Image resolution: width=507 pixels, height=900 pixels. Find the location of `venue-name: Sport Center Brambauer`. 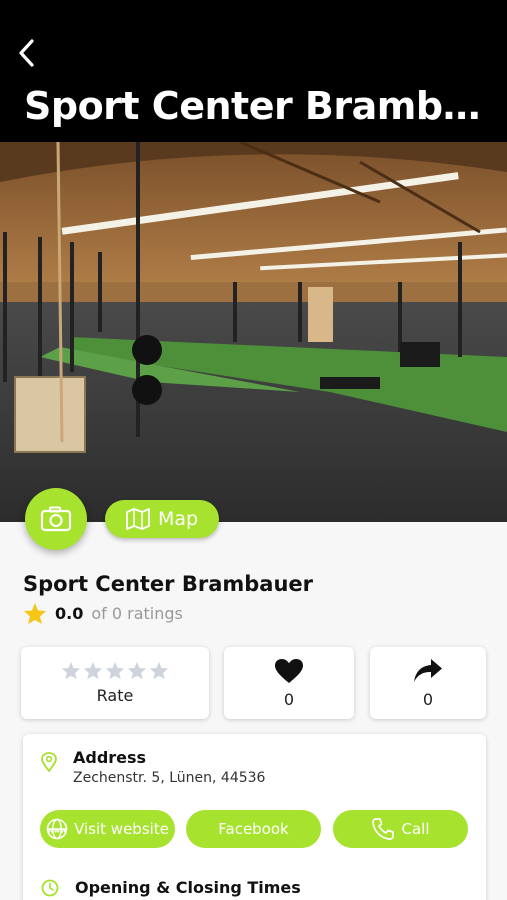

venue-name: Sport Center Brambauer is located at coordinates (168, 584).